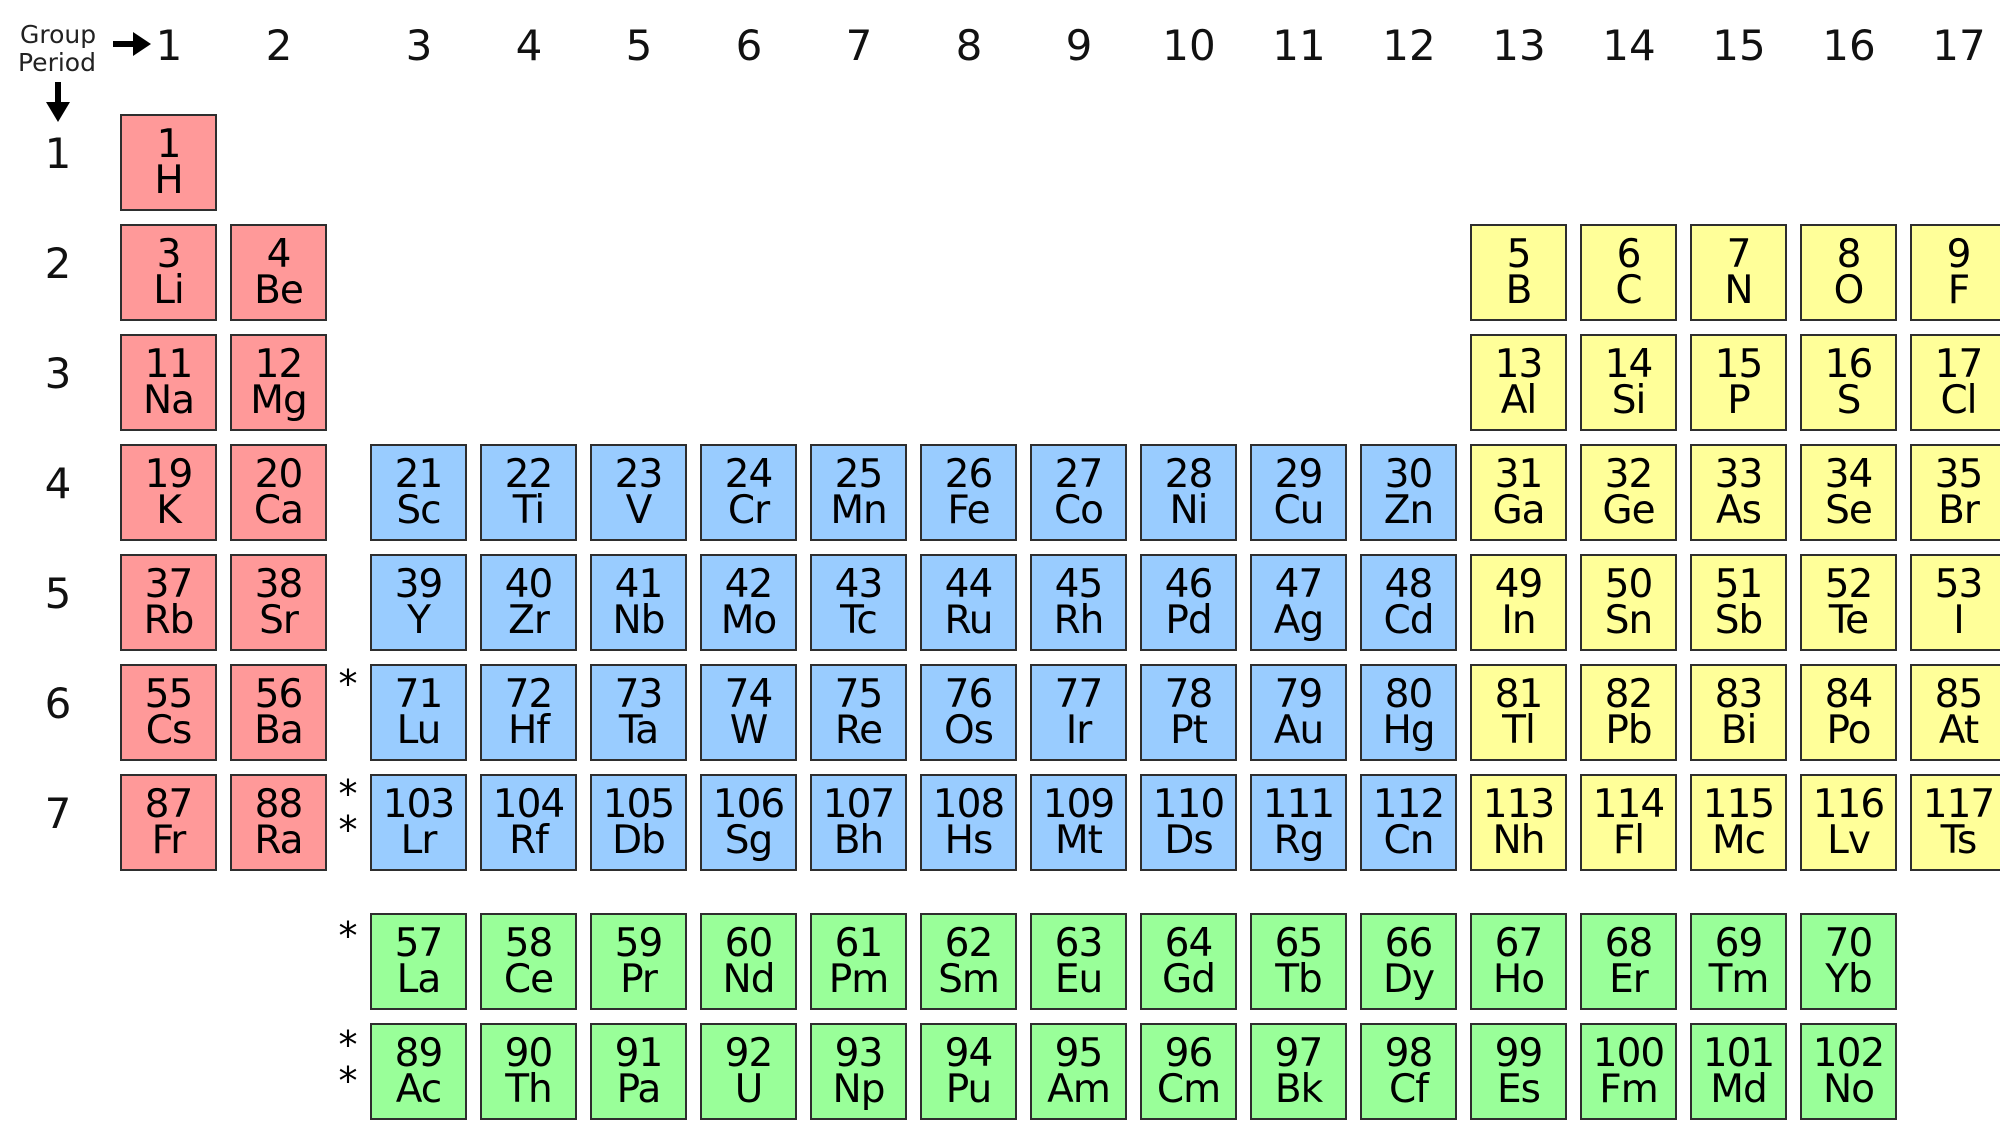 Image resolution: width=2000 pixels, height=1123 pixels. Describe the element at coordinates (1078, 961) in the screenshot. I see `element-eu: 63 Eu` at that location.